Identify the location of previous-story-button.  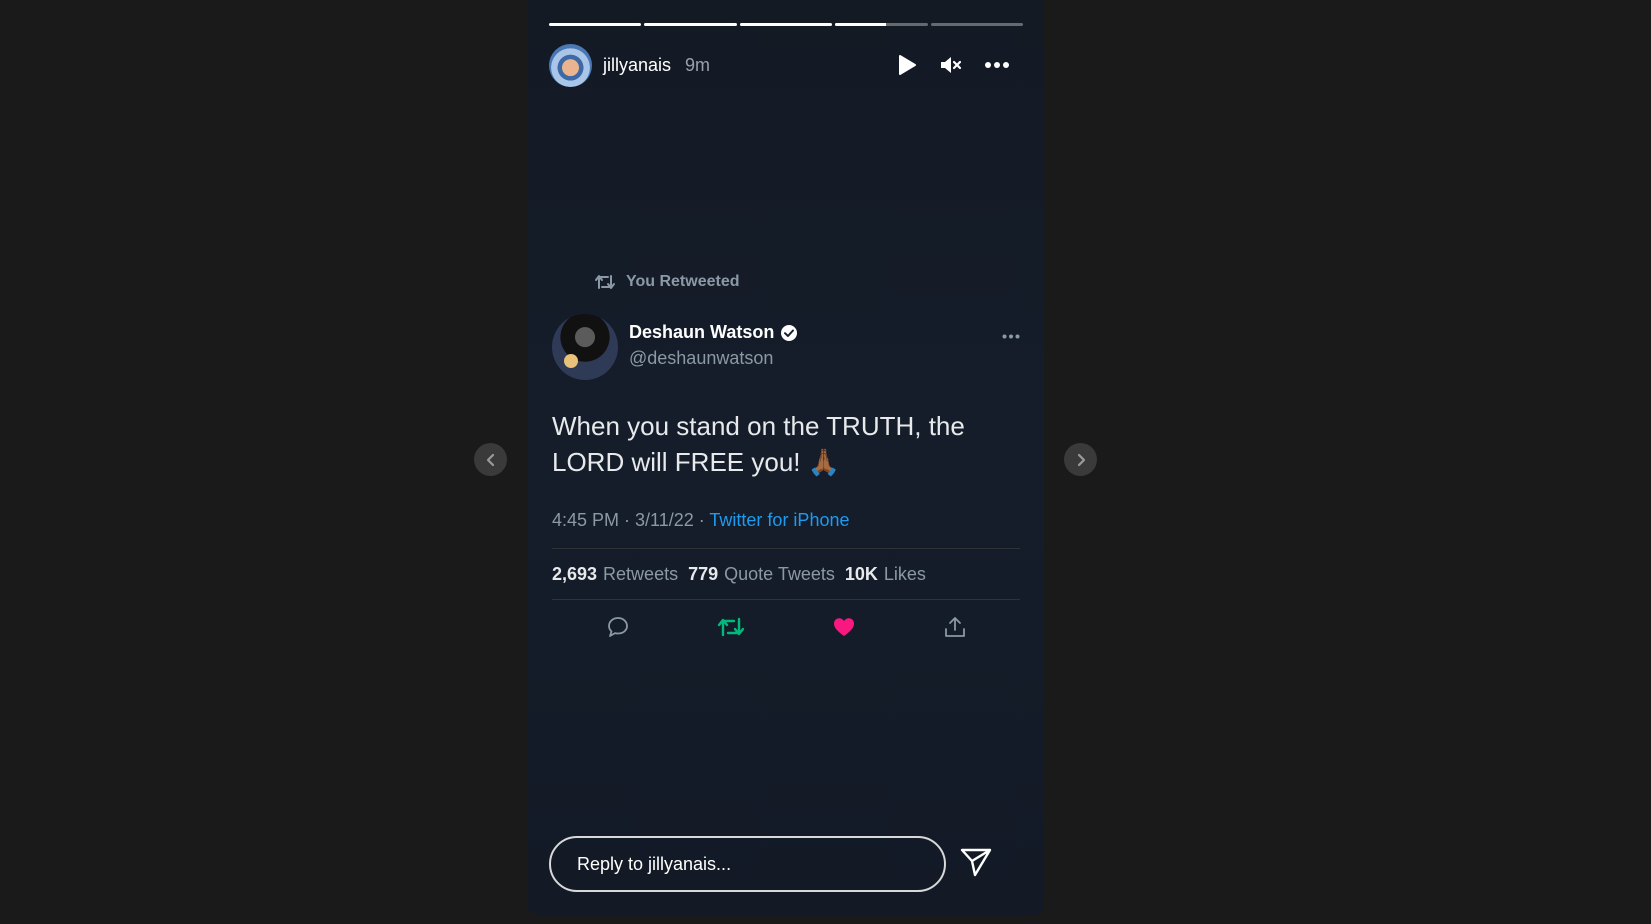
(490, 459).